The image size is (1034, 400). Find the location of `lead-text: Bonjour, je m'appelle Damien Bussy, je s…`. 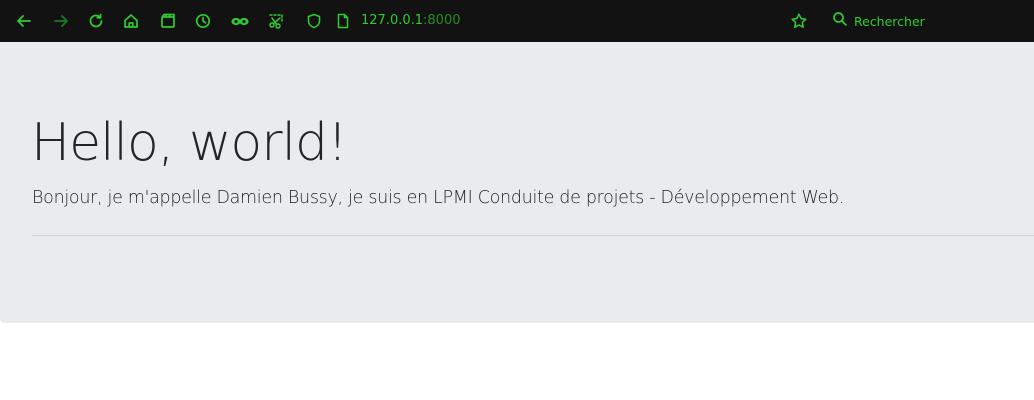

lead-text: Bonjour, je m'appelle Damien Bussy, je s… is located at coordinates (438, 198).